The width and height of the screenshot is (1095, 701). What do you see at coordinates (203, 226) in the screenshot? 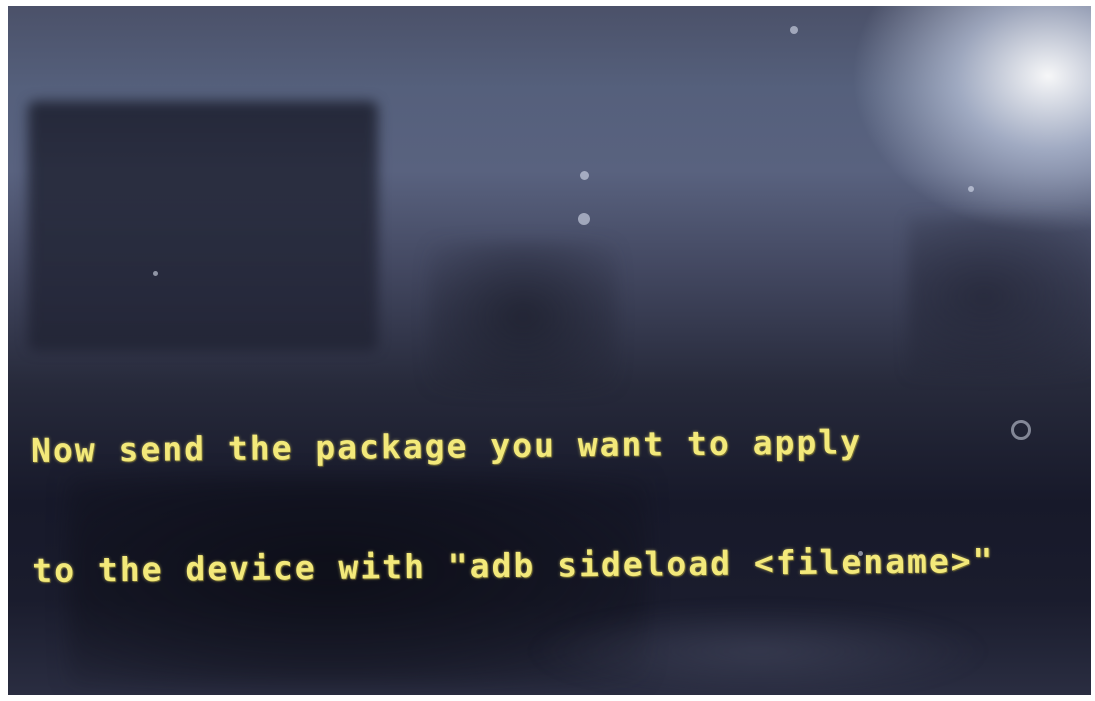
I see `glare-reflection-left` at bounding box center [203, 226].